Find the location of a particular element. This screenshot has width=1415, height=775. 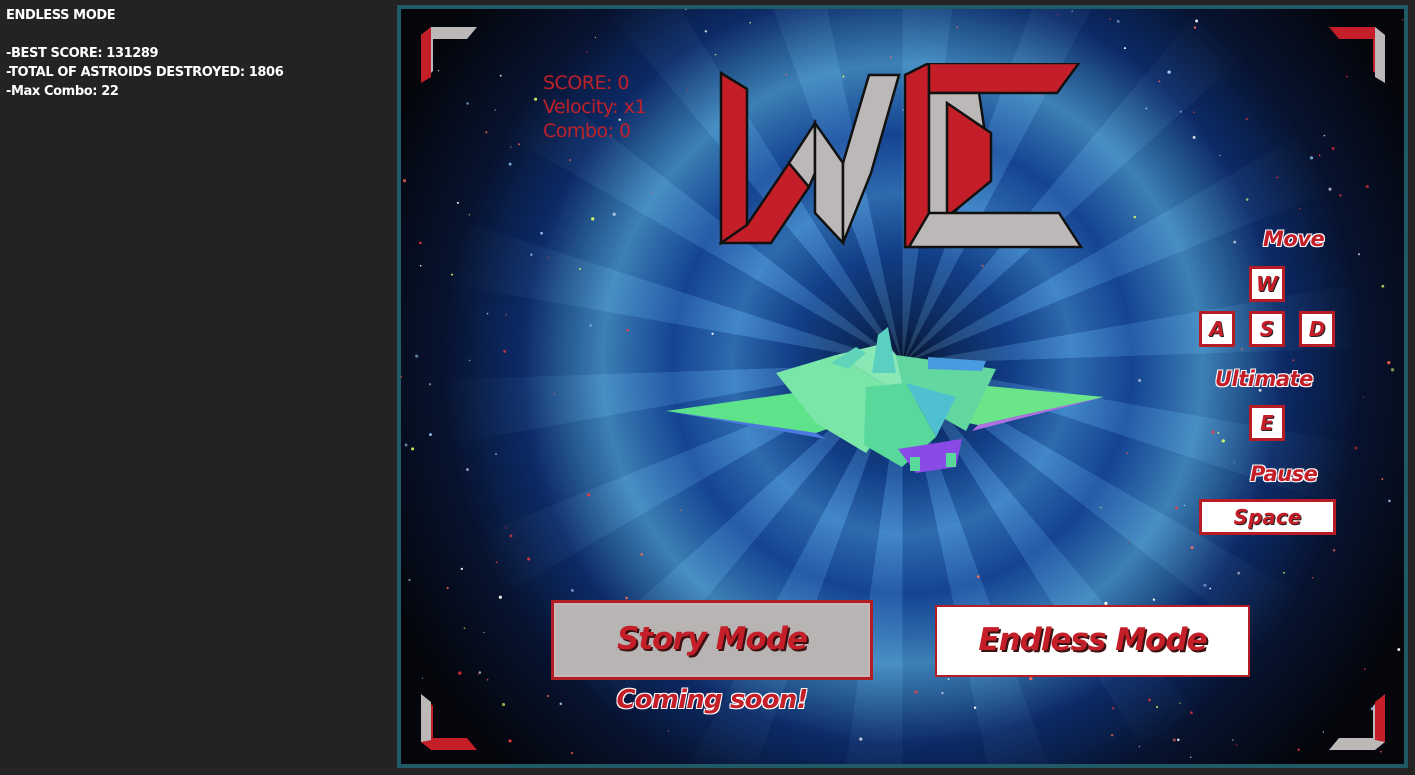

hud: SCORE: 0 Velocity: x1 Combo: 0 is located at coordinates (594, 107).